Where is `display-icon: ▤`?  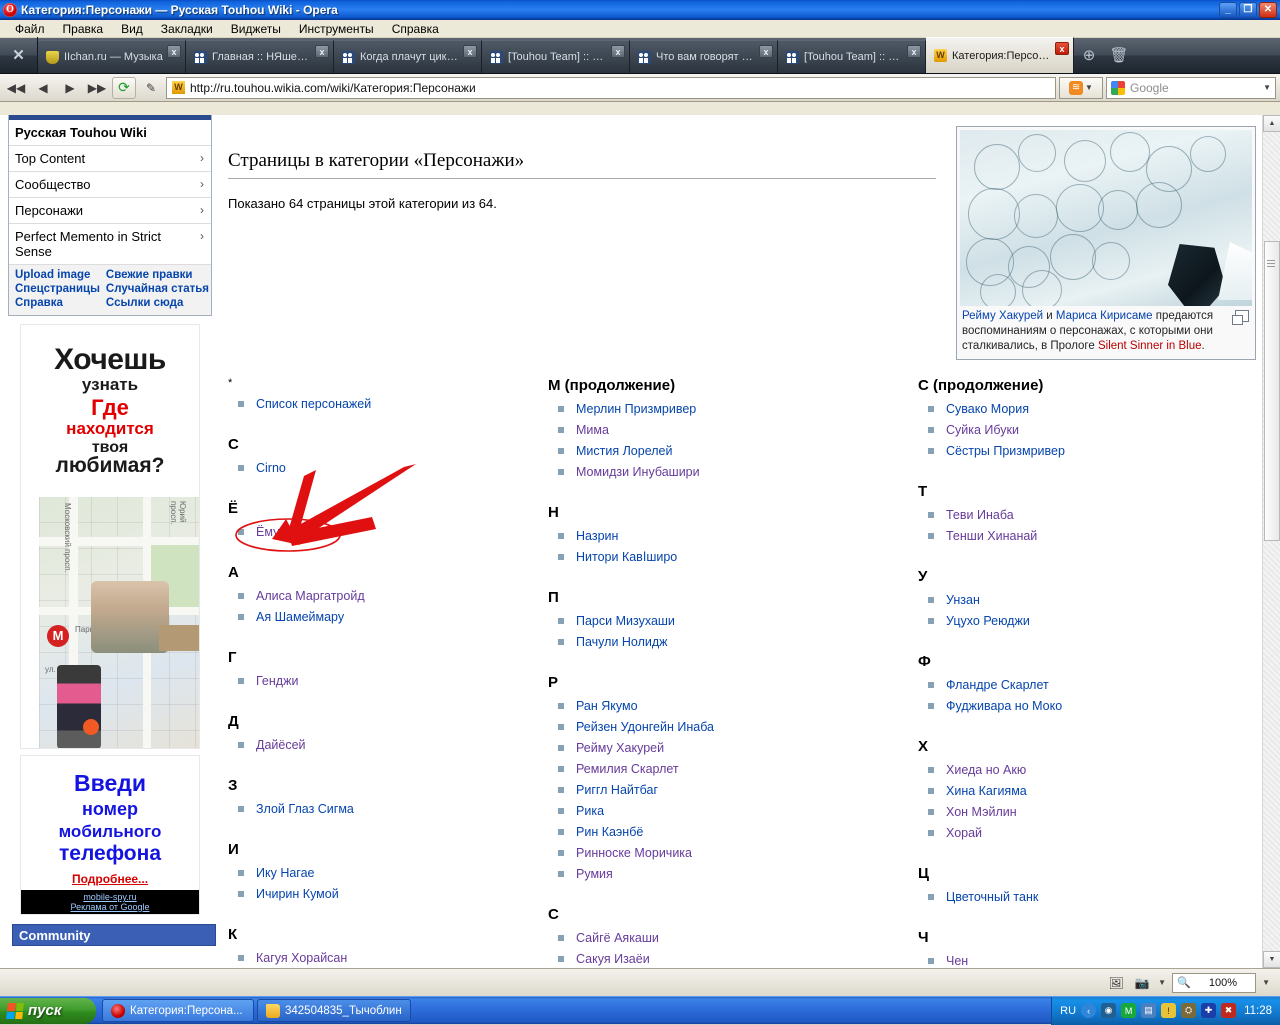
display-icon: ▤ is located at coordinates (1149, 1010).